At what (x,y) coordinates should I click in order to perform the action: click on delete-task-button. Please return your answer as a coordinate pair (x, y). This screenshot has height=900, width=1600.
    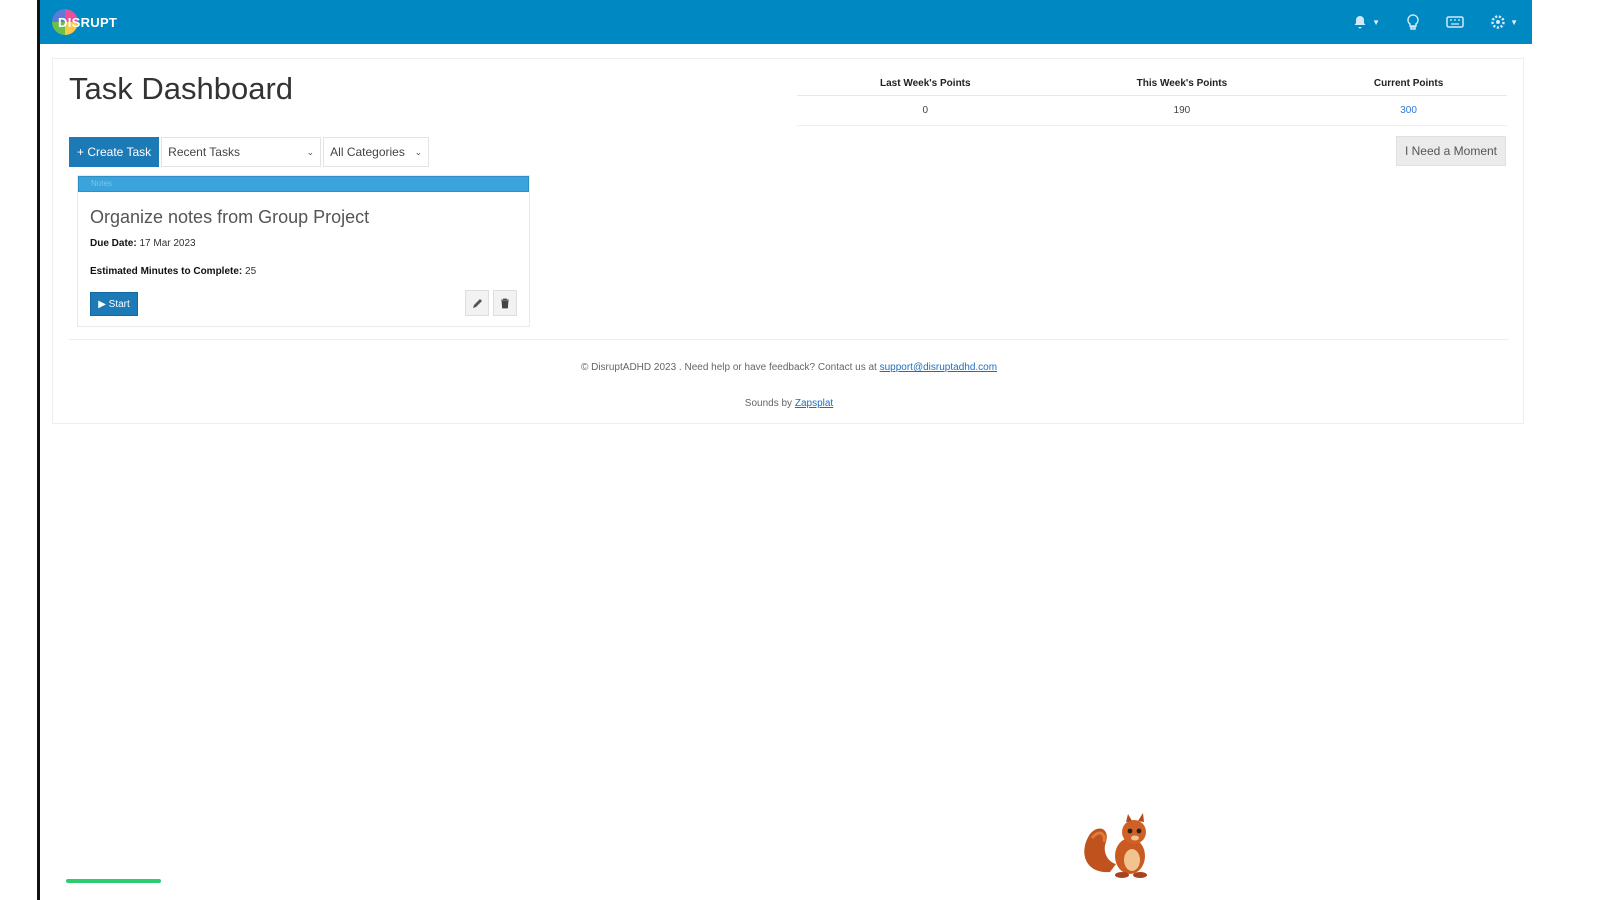
    Looking at the image, I should click on (505, 303).